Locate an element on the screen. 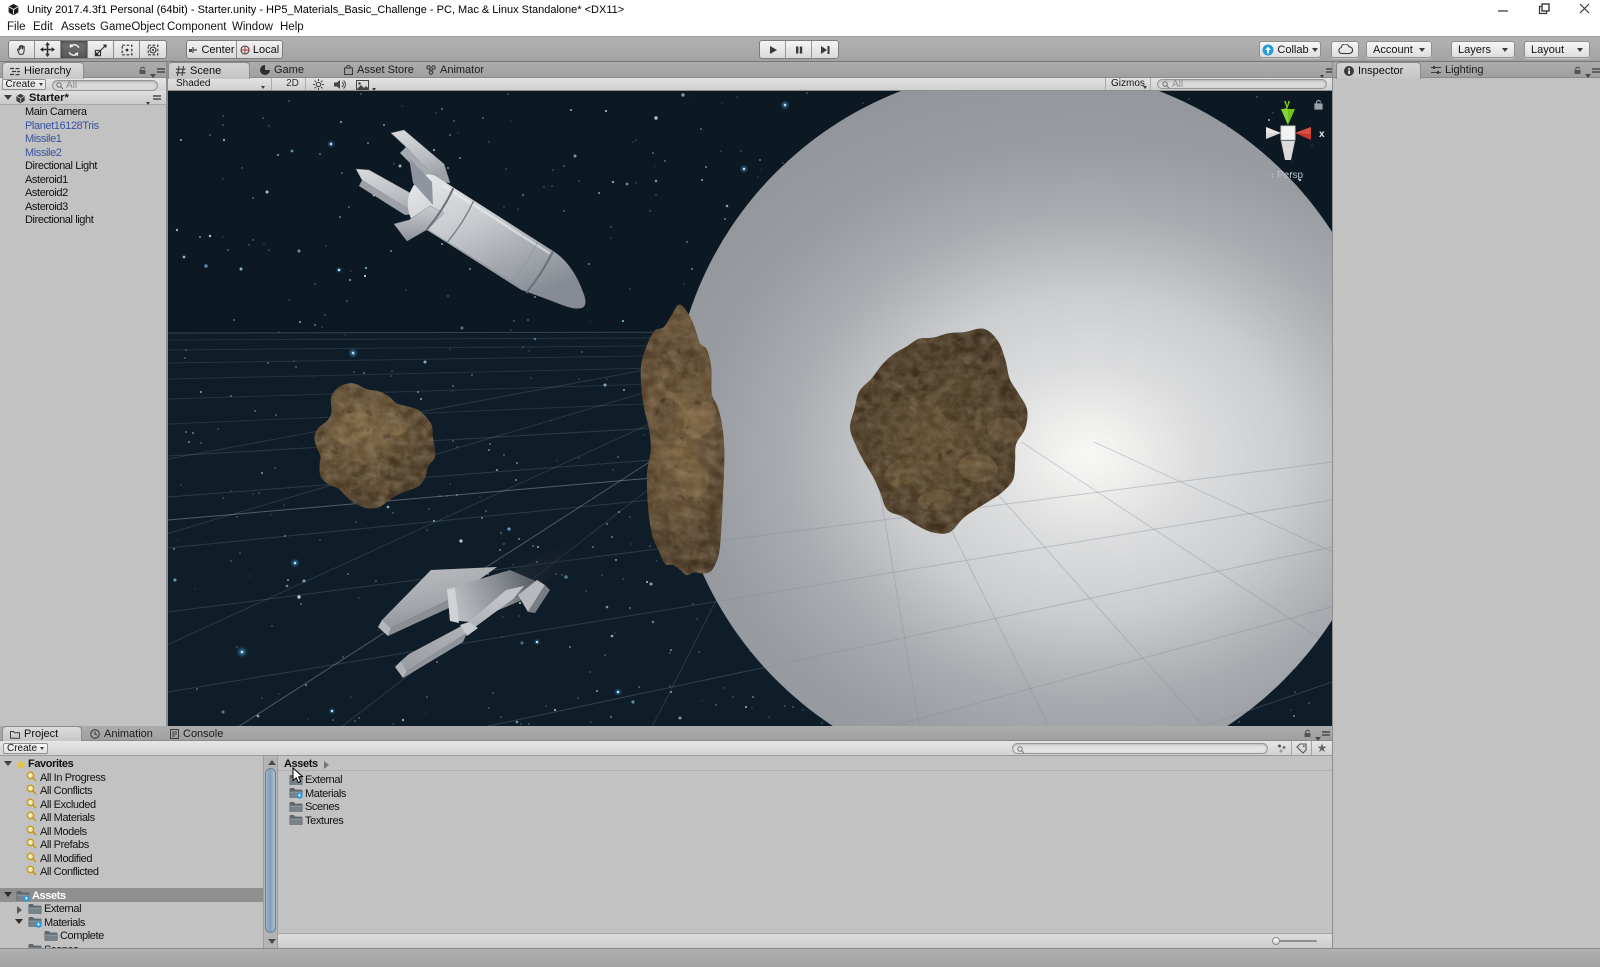 This screenshot has height=967, width=1600. svg-text: ‹ Persp is located at coordinates (1287, 175).